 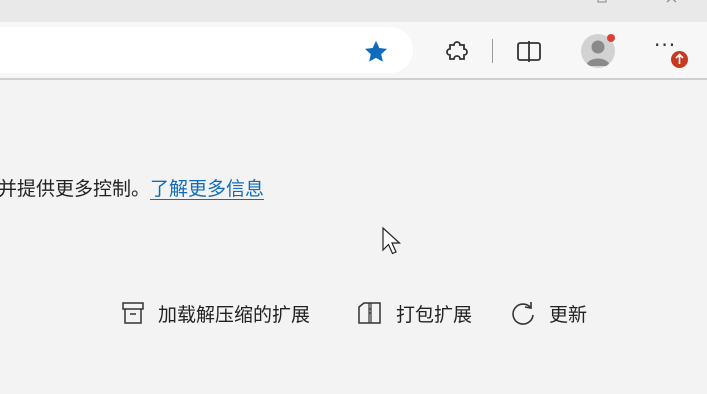 I want to click on refresh-icon, so click(x=523, y=313).